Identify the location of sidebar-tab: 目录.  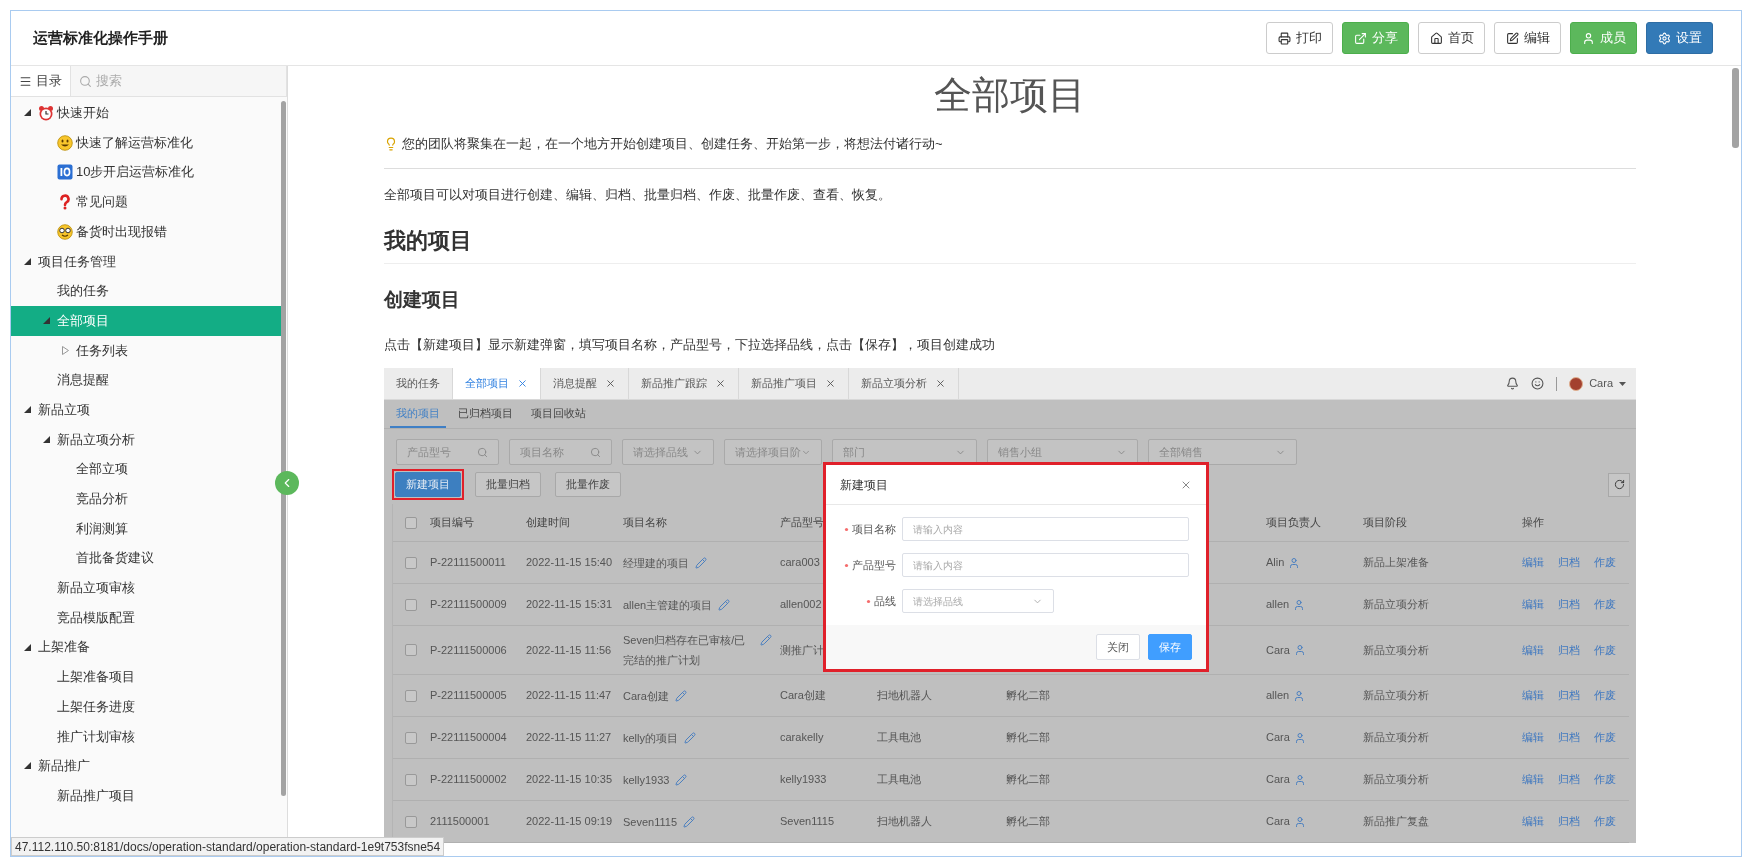
(41, 81).